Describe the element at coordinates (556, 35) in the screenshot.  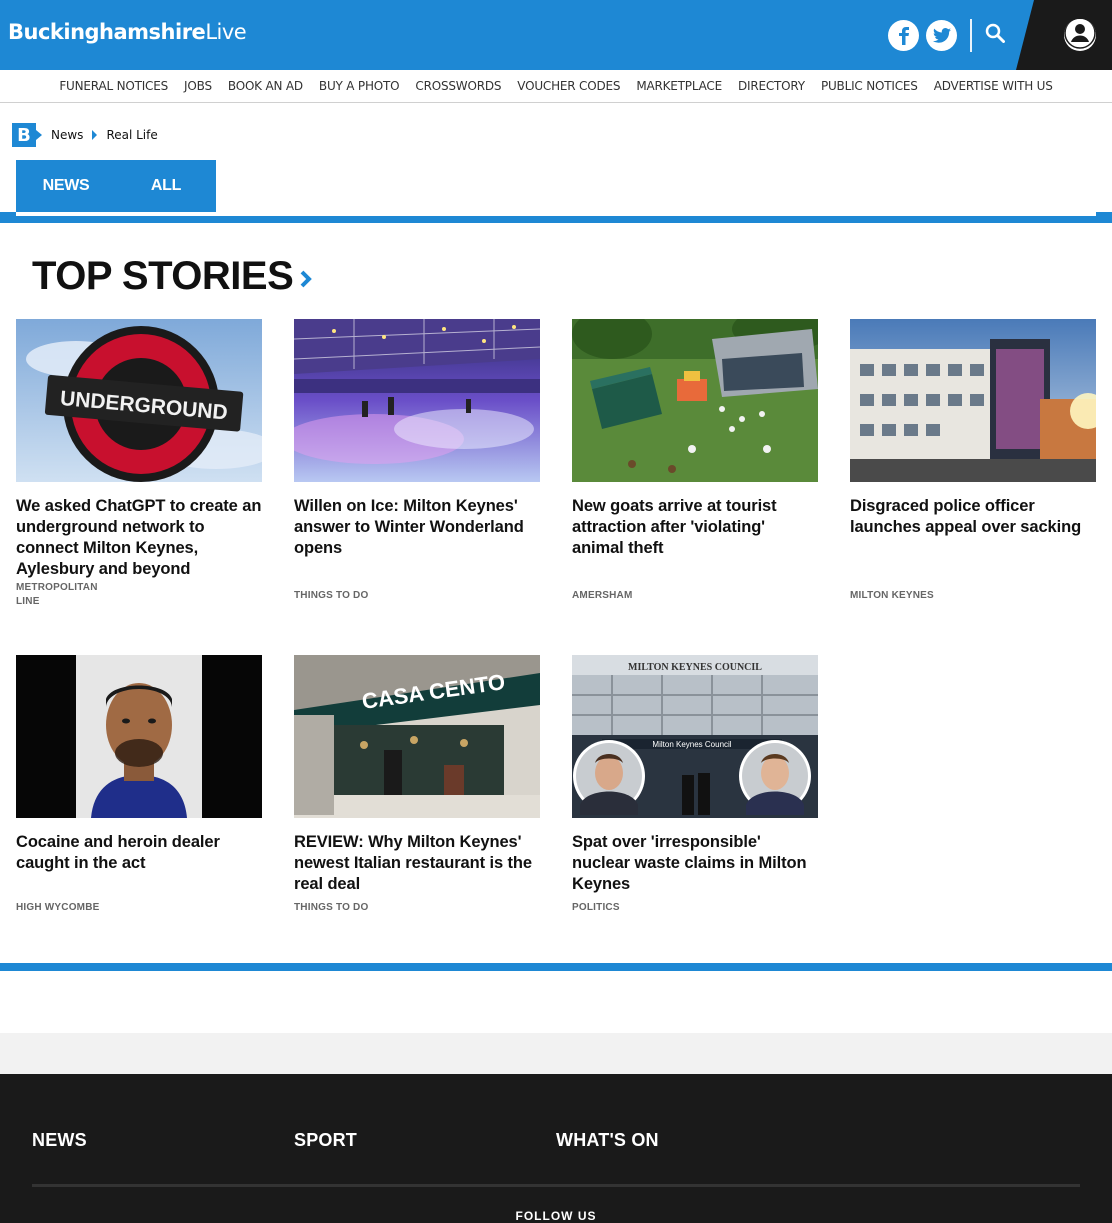
I see `site-header: BuckinghamshireLive` at that location.